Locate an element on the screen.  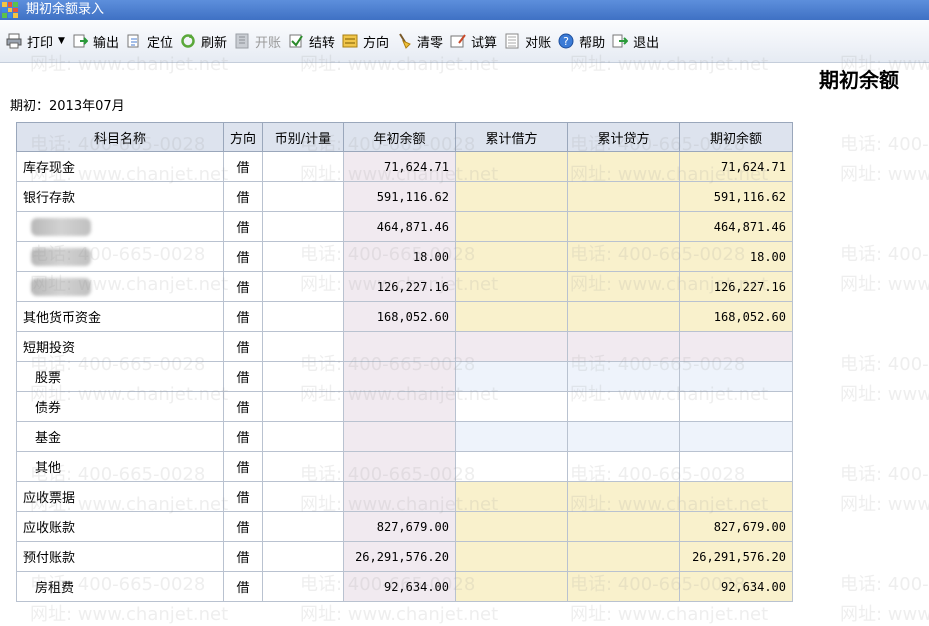
table-row: 债券借 is located at coordinates (404, 406).